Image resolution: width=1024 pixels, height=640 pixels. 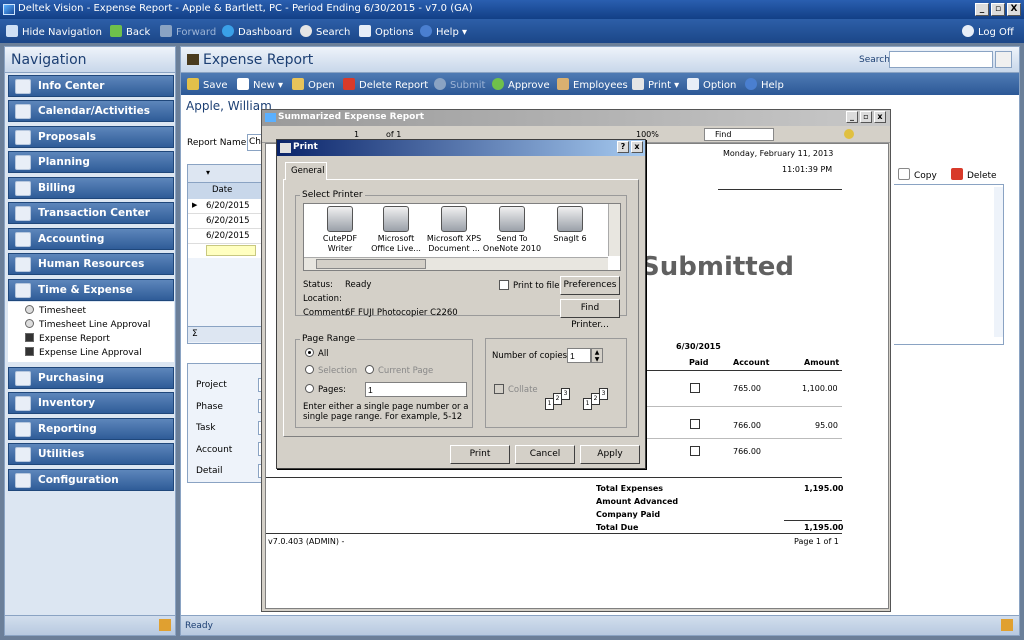 I want to click on report-find-box: Find, so click(x=739, y=134).